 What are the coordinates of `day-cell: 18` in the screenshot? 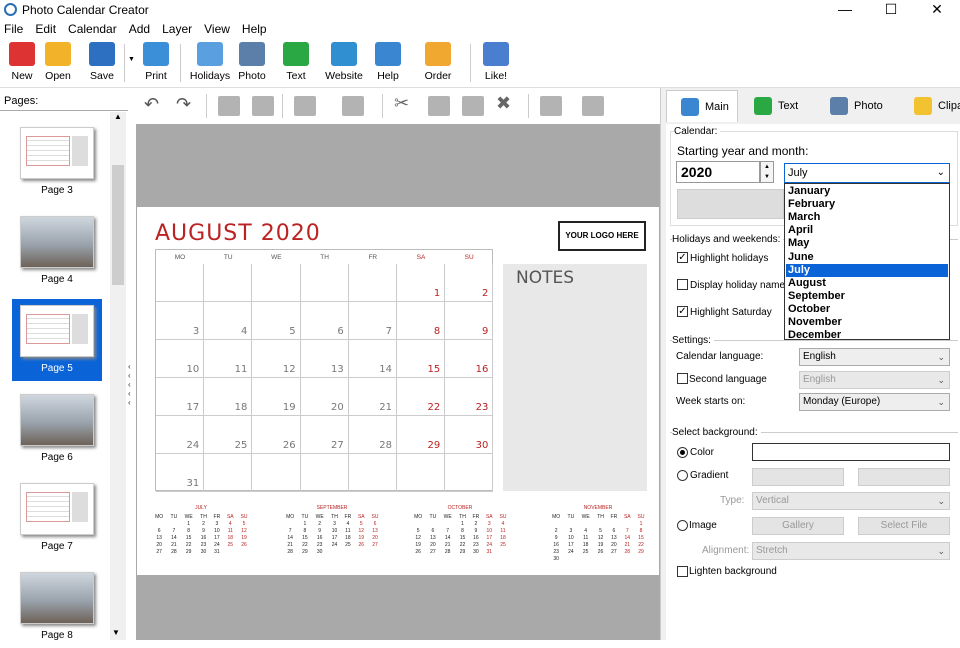 It's located at (228, 397).